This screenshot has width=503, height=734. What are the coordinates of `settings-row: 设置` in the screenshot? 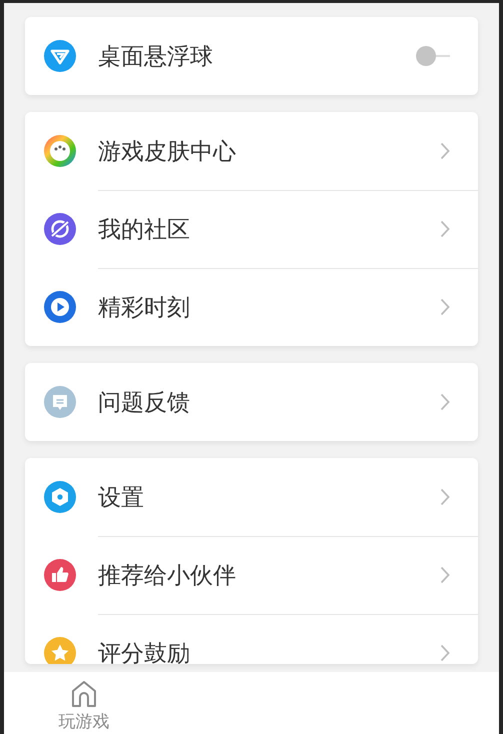 It's located at (251, 497).